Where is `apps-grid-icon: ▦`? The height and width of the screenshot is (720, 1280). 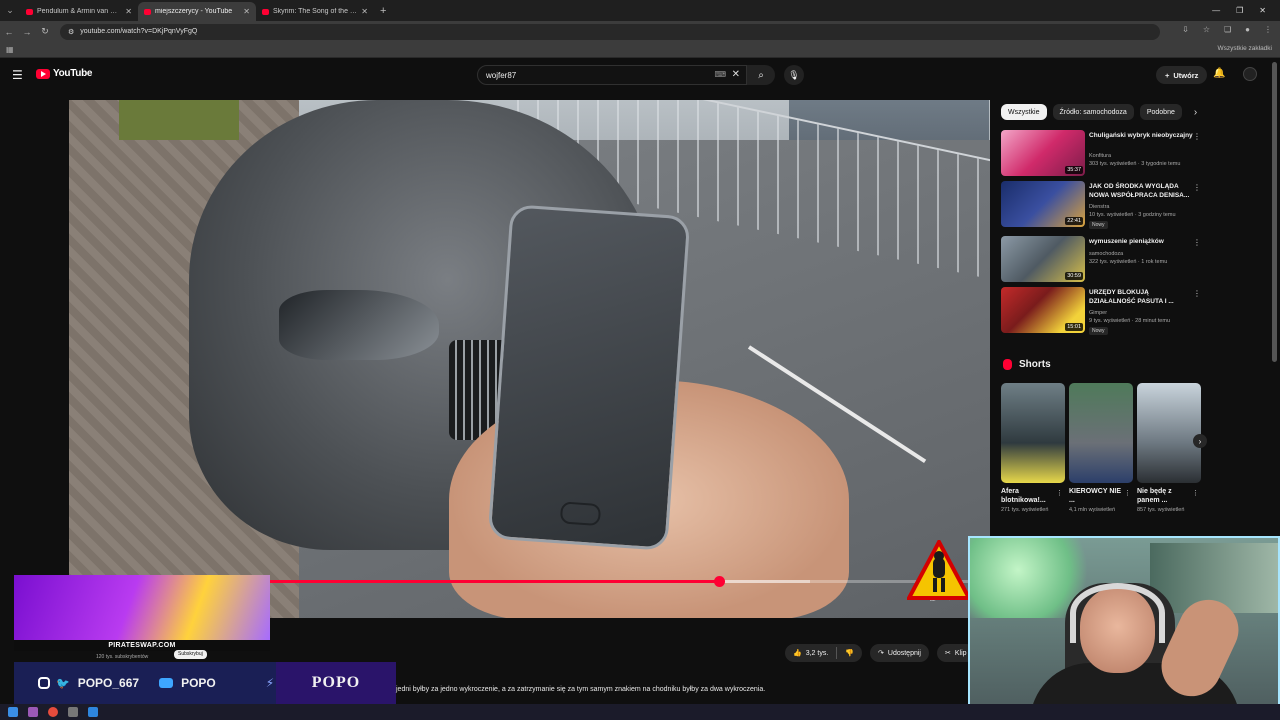
apps-grid-icon: ▦ is located at coordinates (10, 49).